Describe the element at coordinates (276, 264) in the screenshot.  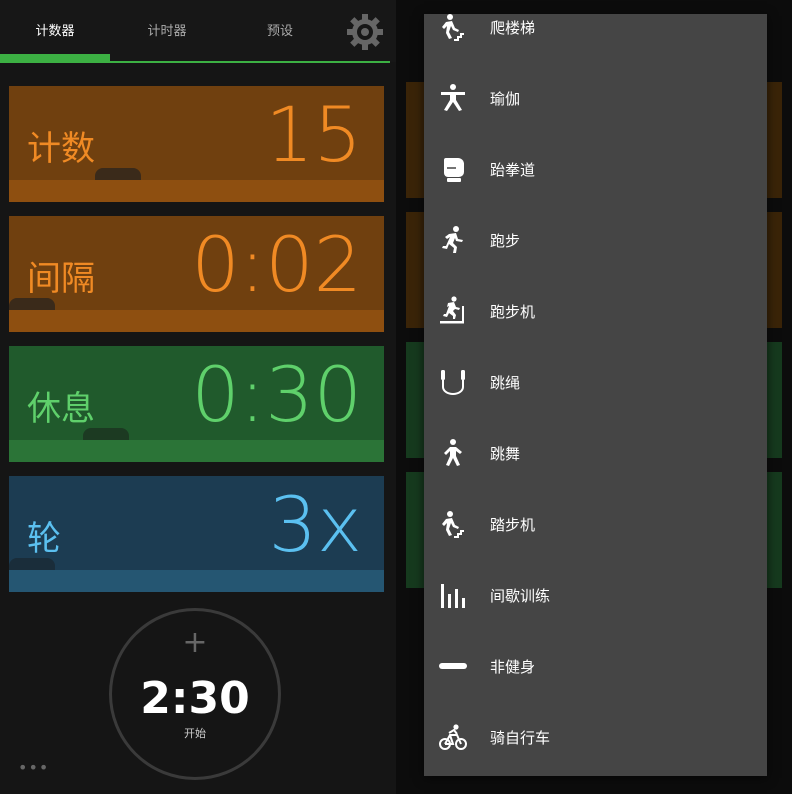
I see `interval-value: 0:02` at that location.